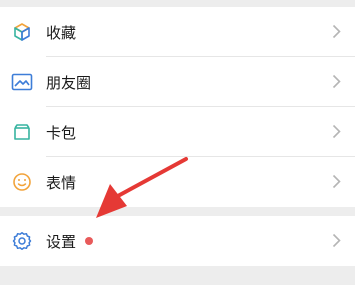 The height and width of the screenshot is (285, 355). What do you see at coordinates (69, 82) in the screenshot?
I see `menu-item-label: 朋友圈` at bounding box center [69, 82].